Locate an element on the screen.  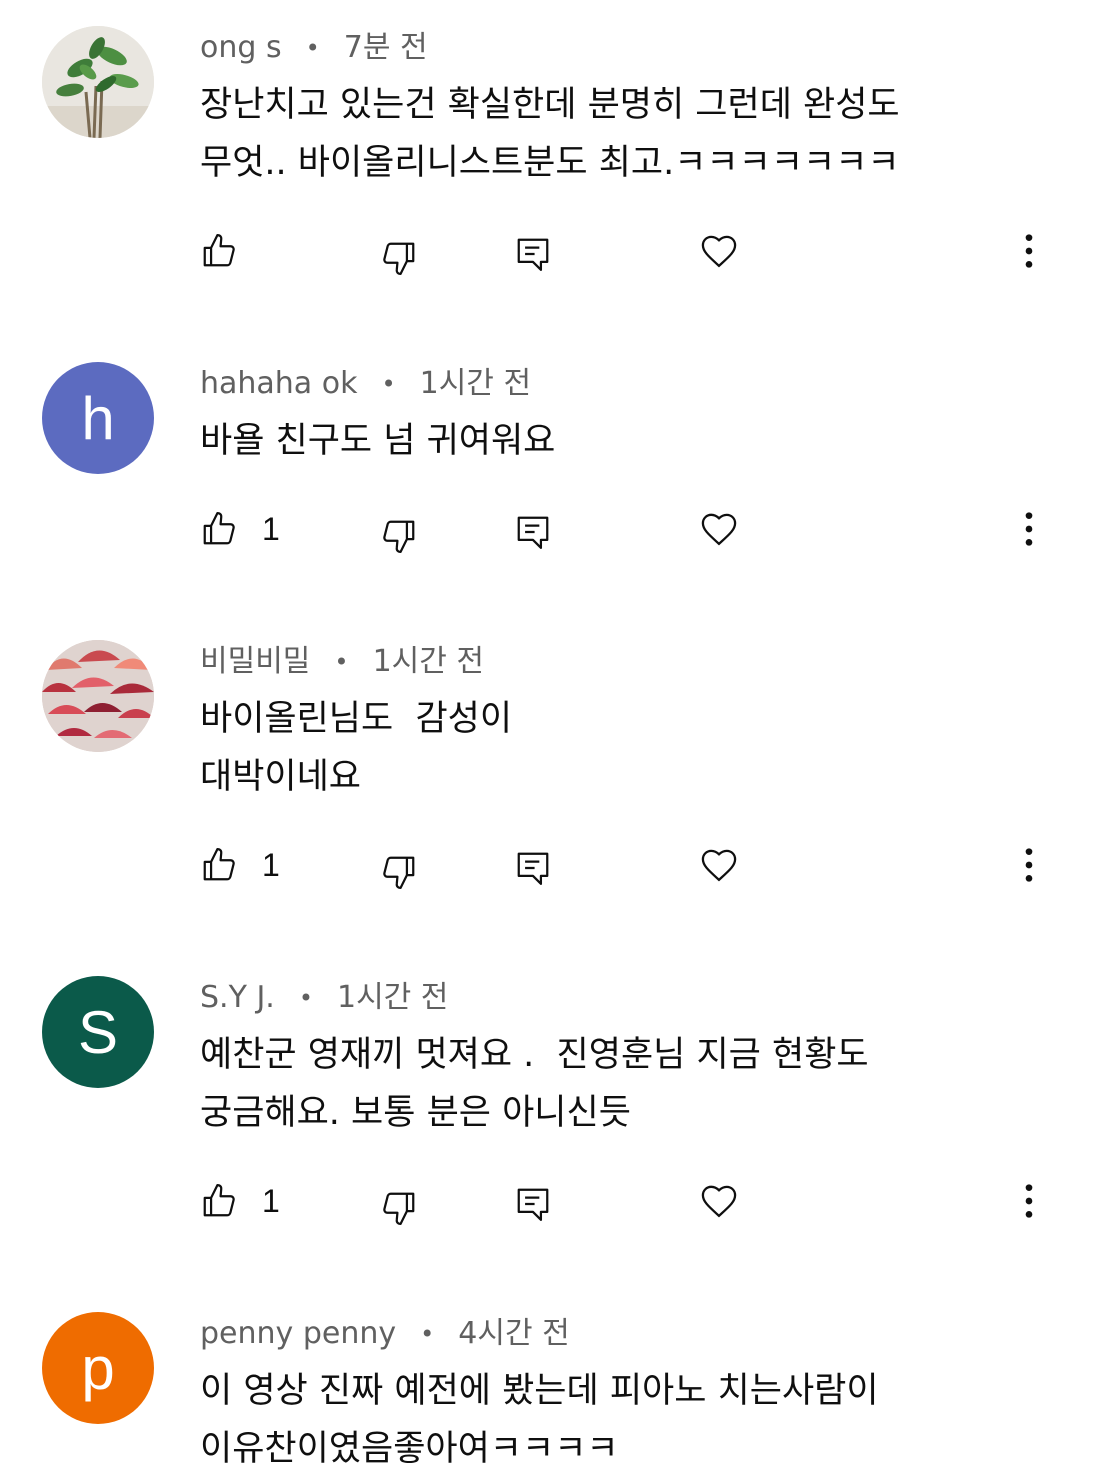
author-name: penny penny is located at coordinates (298, 1333).